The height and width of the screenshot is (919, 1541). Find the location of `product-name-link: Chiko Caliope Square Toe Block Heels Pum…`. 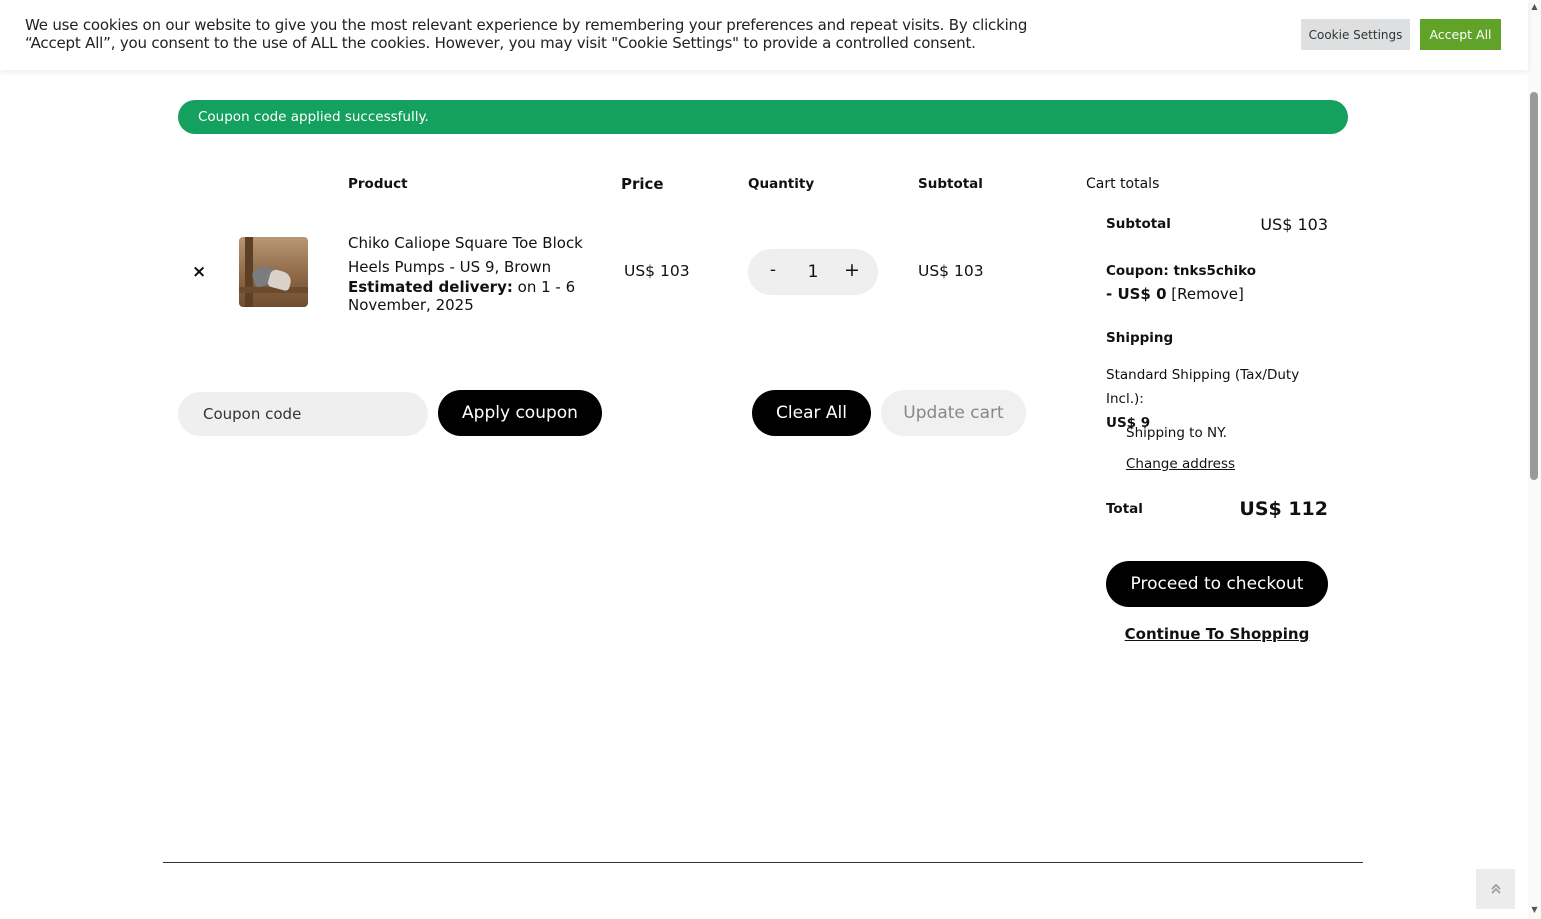

product-name-link: Chiko Caliope Square Toe Block Heels Pum… is located at coordinates (468, 255).